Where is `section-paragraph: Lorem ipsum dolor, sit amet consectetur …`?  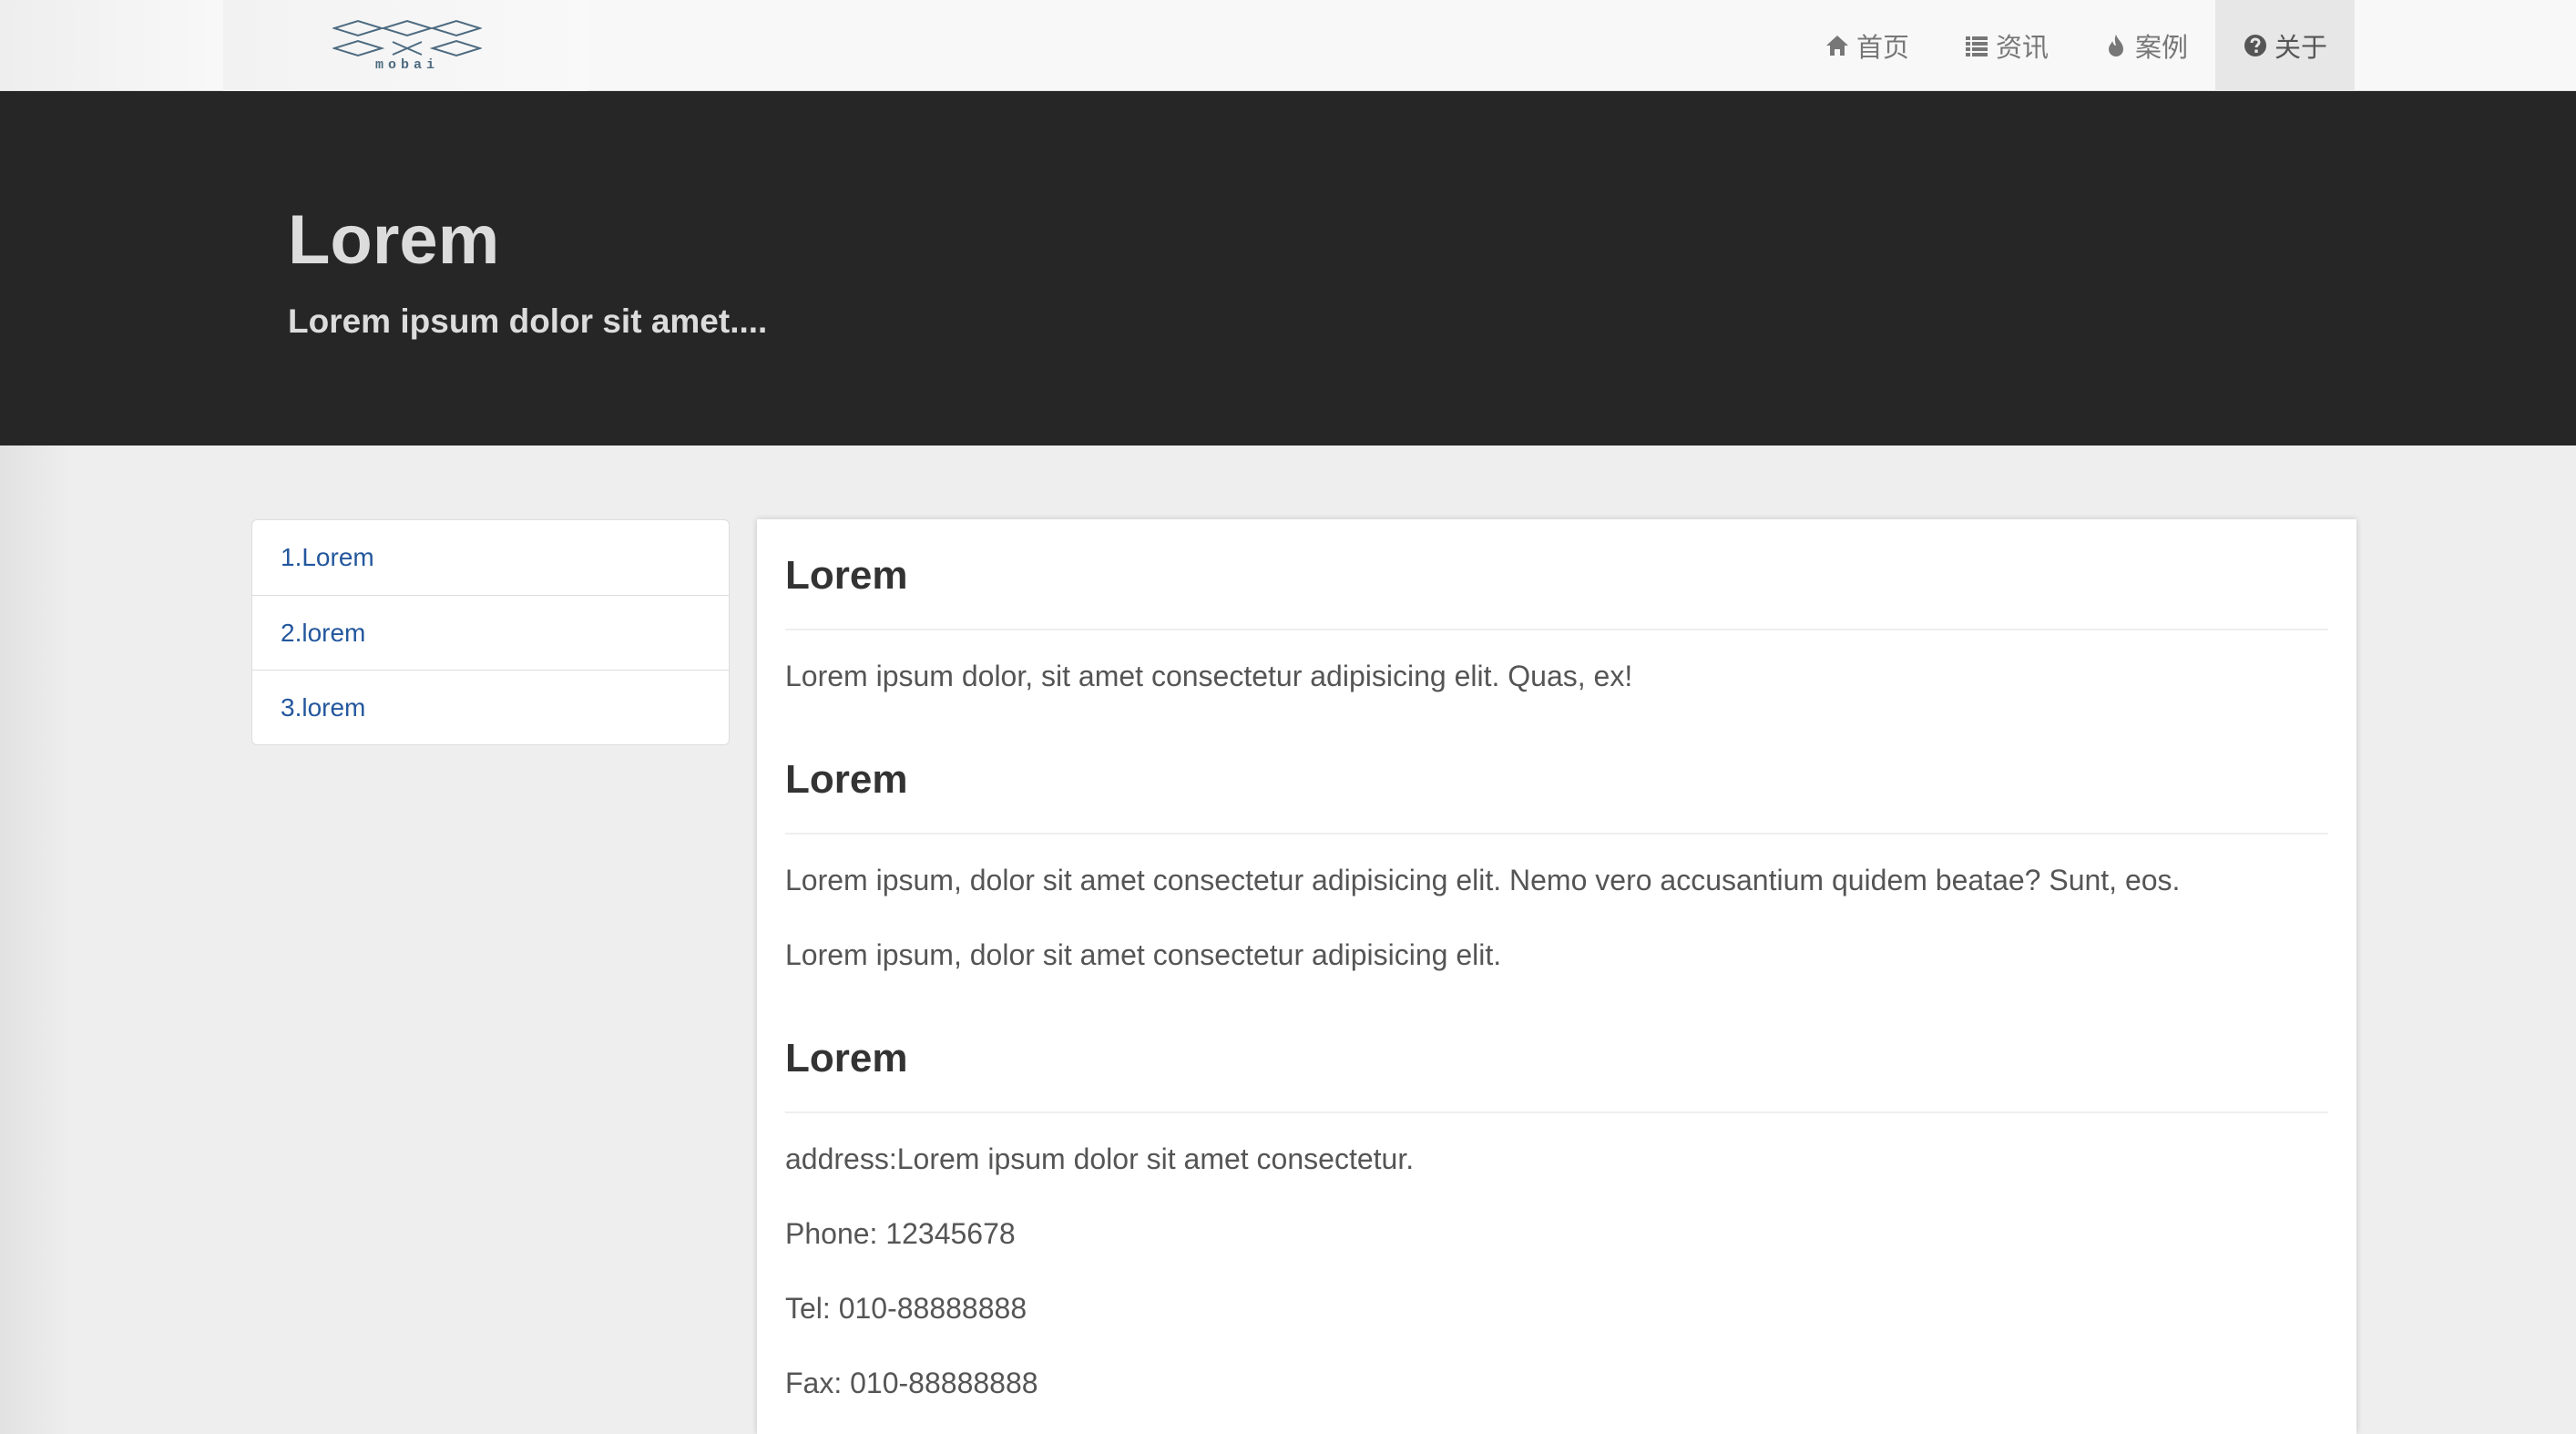
section-paragraph: Lorem ipsum dolor, sit amet consectetur … is located at coordinates (1209, 676).